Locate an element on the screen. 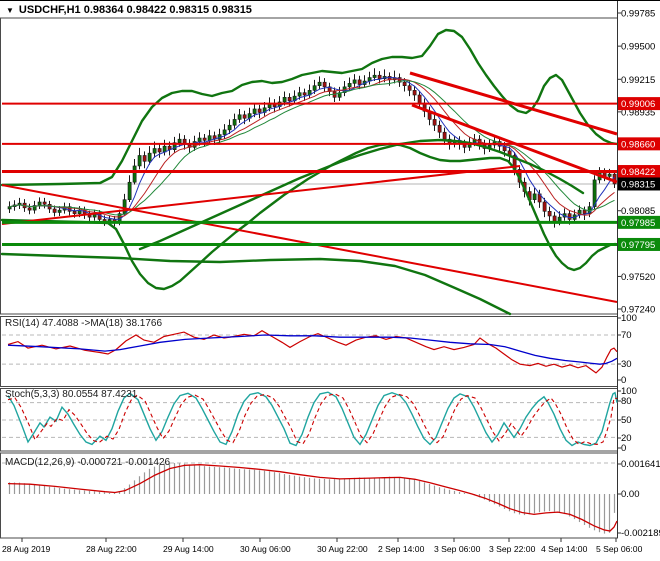 This screenshot has height=561, width=660. price-badge-0.98660: 0.98660 is located at coordinates (639, 143).